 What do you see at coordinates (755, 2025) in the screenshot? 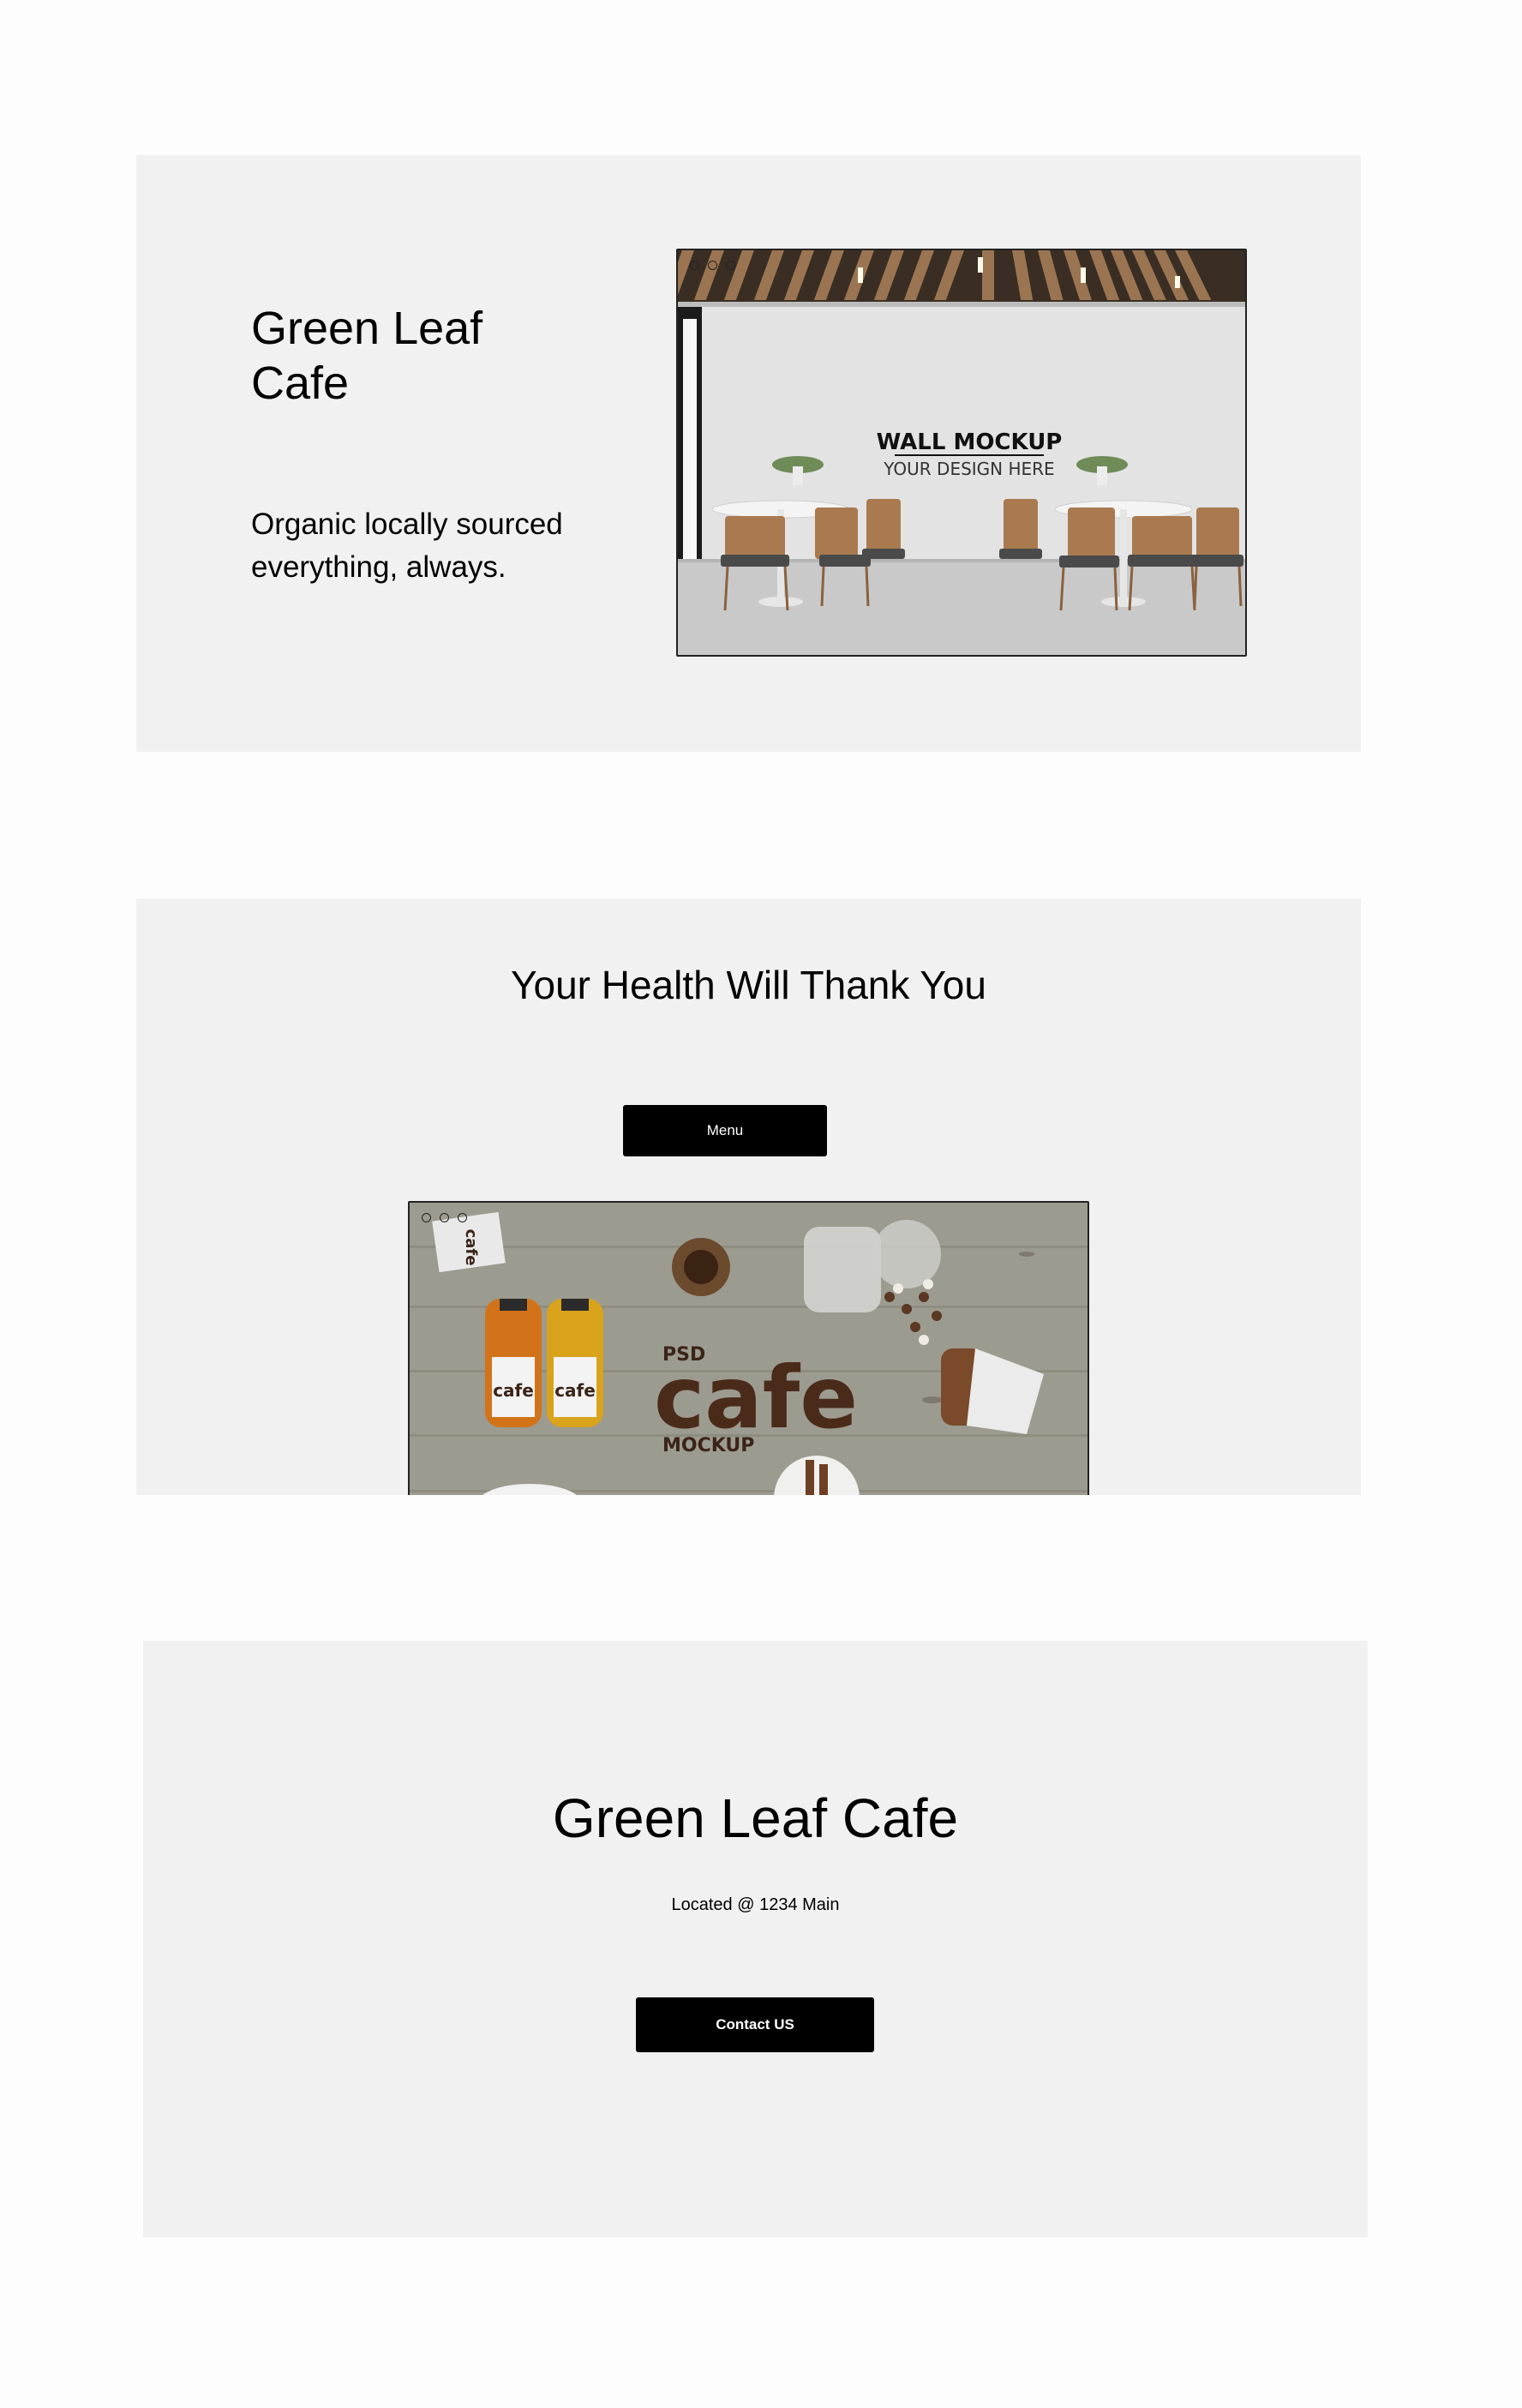
I see `contact-button: Contact US` at bounding box center [755, 2025].